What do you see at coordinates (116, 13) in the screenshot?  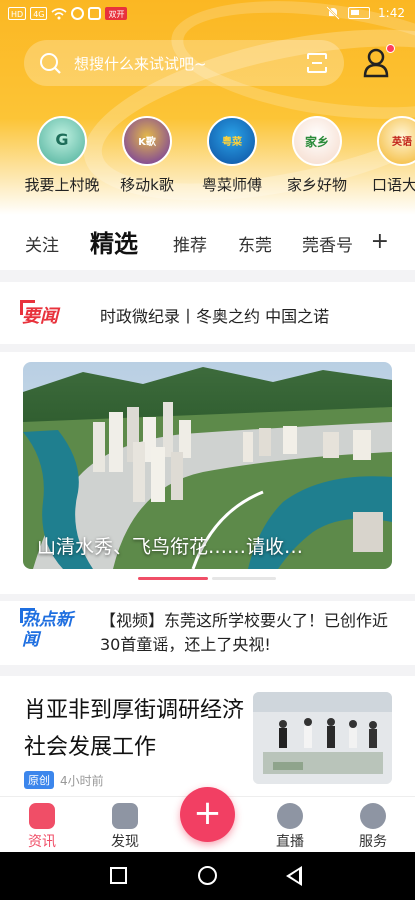 I see `dual-app-badge: 双开` at bounding box center [116, 13].